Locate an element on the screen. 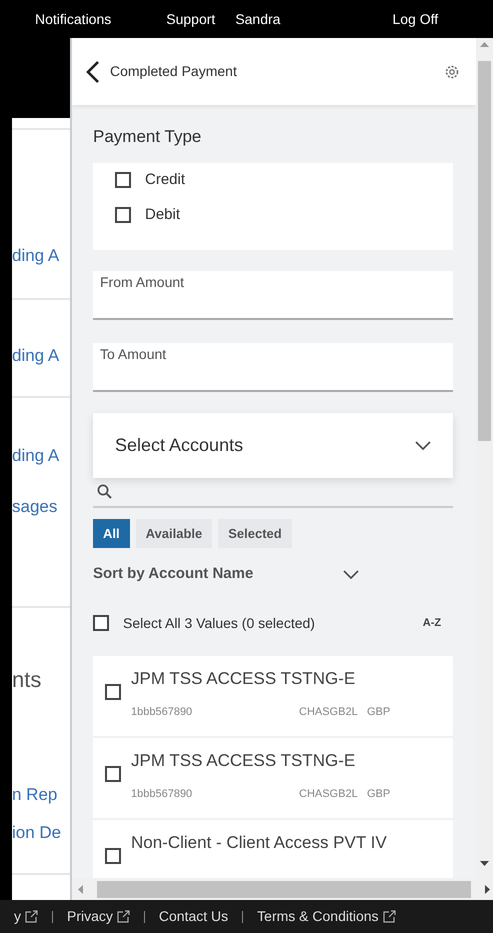 This screenshot has width=493, height=933. scroll-right-icon is located at coordinates (487, 889).